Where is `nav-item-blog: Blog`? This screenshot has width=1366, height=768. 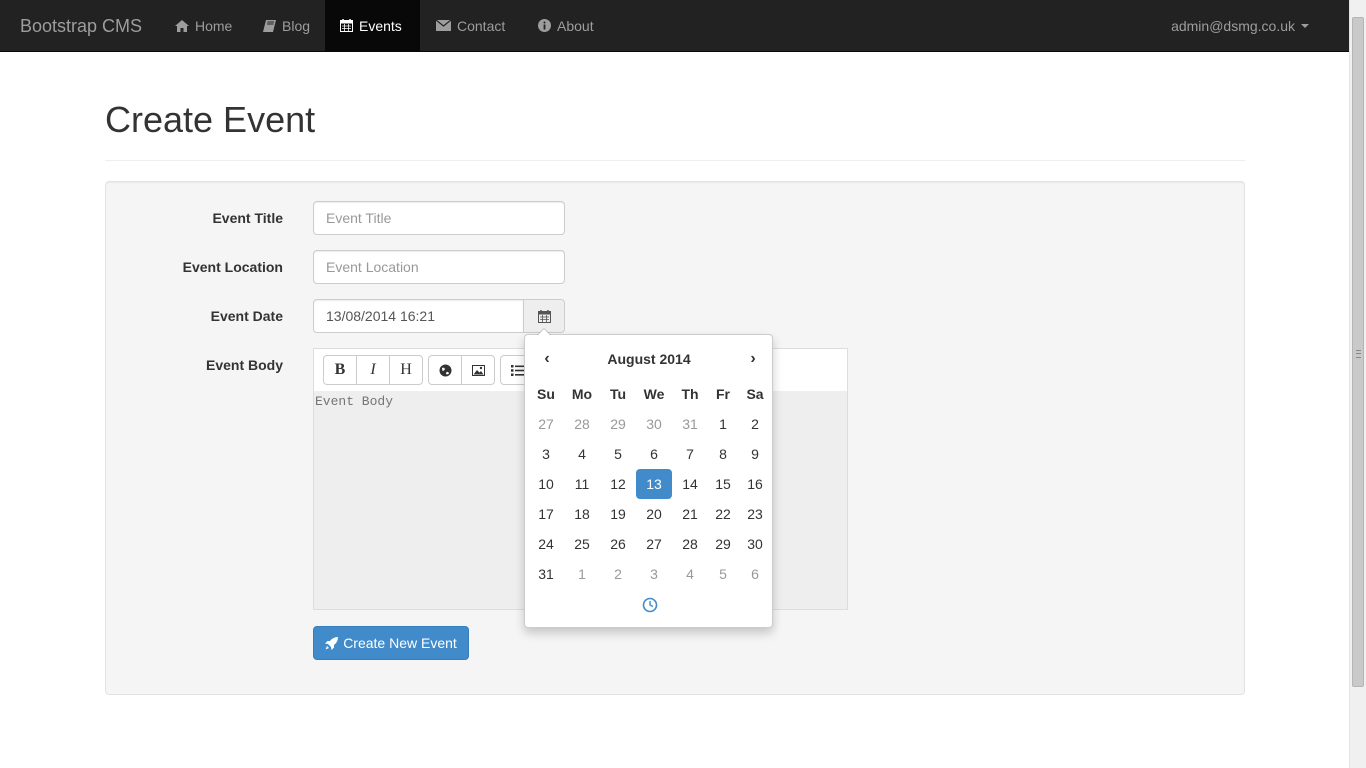 nav-item-blog: Blog is located at coordinates (286, 25).